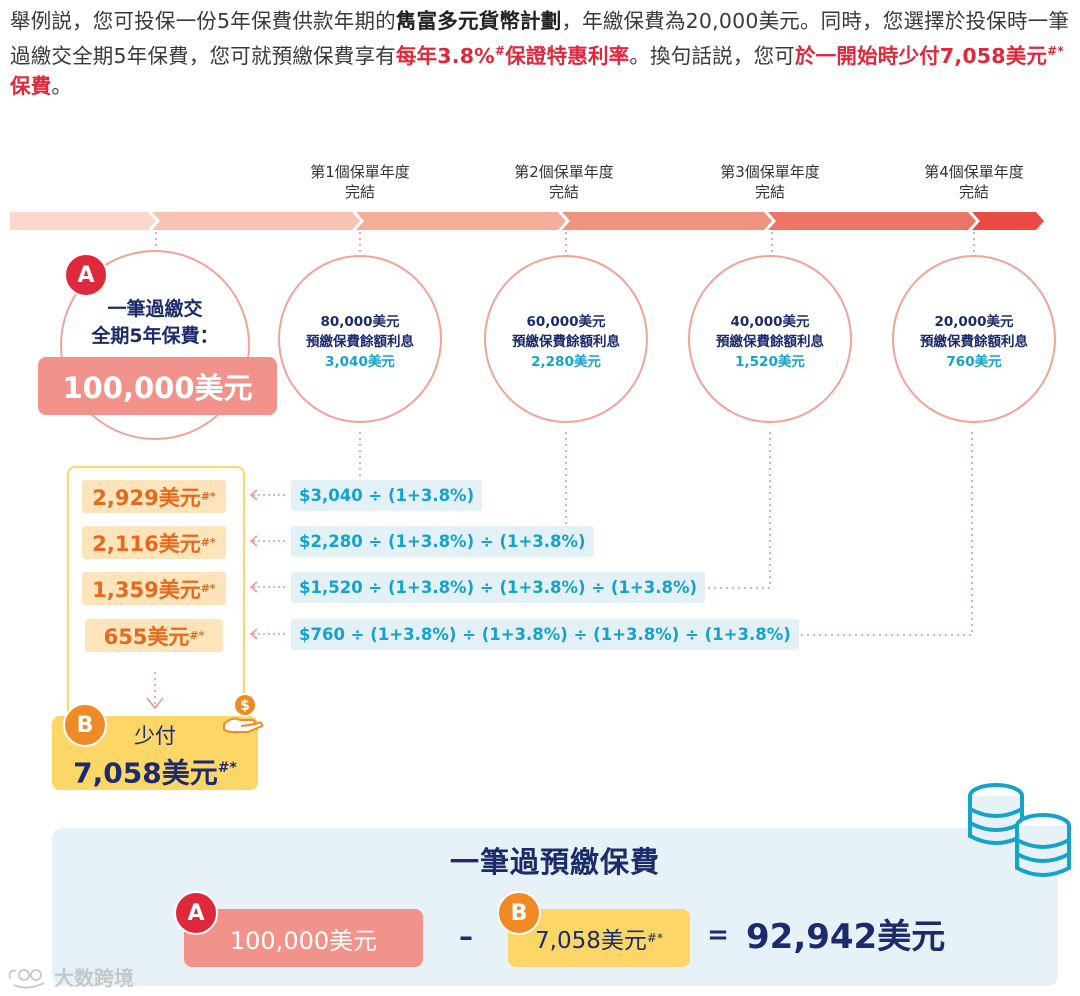 The width and height of the screenshot is (1080, 996). I want to click on interest-amount: 1,520美元, so click(770, 362).